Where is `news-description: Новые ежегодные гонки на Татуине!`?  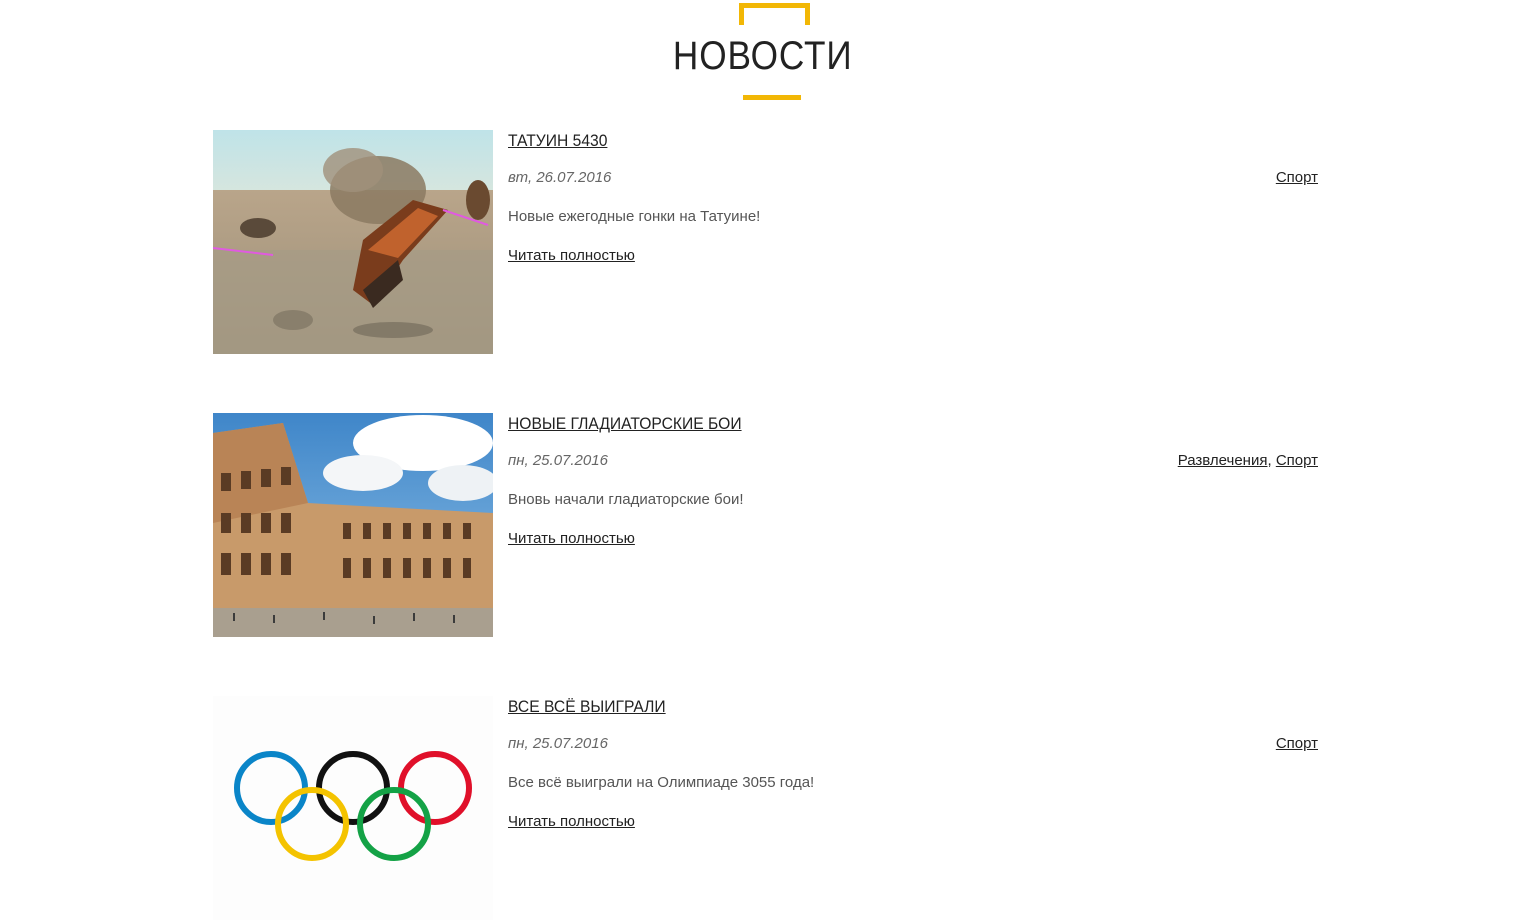 news-description: Новые ежегодные гонки на Татуине! is located at coordinates (634, 216).